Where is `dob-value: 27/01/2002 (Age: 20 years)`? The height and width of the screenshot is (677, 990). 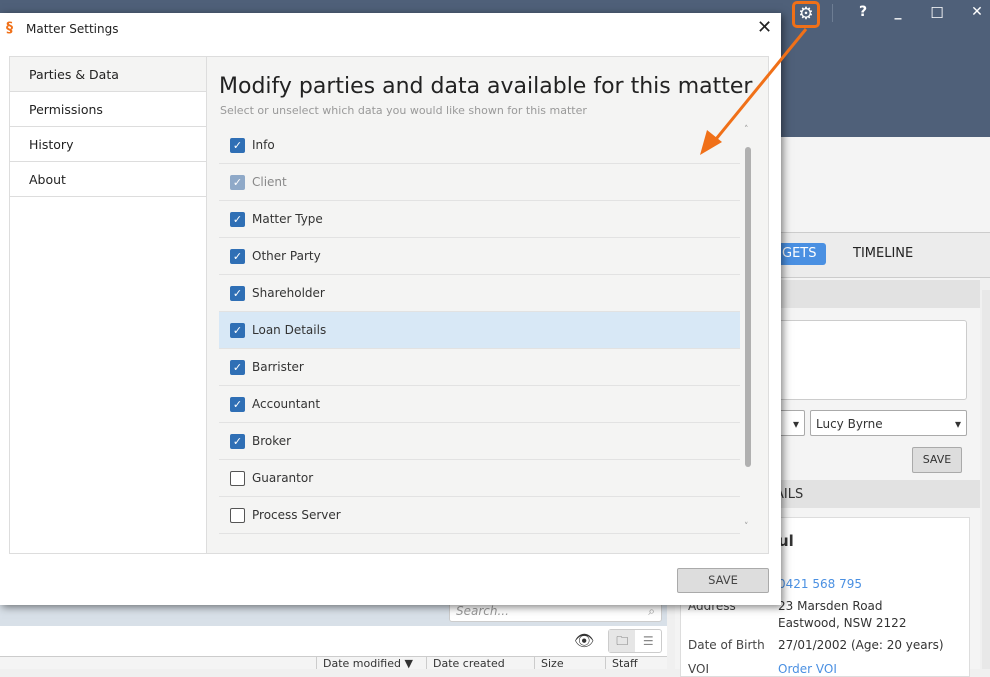
dob-value: 27/01/2002 (Age: 20 years) is located at coordinates (861, 645).